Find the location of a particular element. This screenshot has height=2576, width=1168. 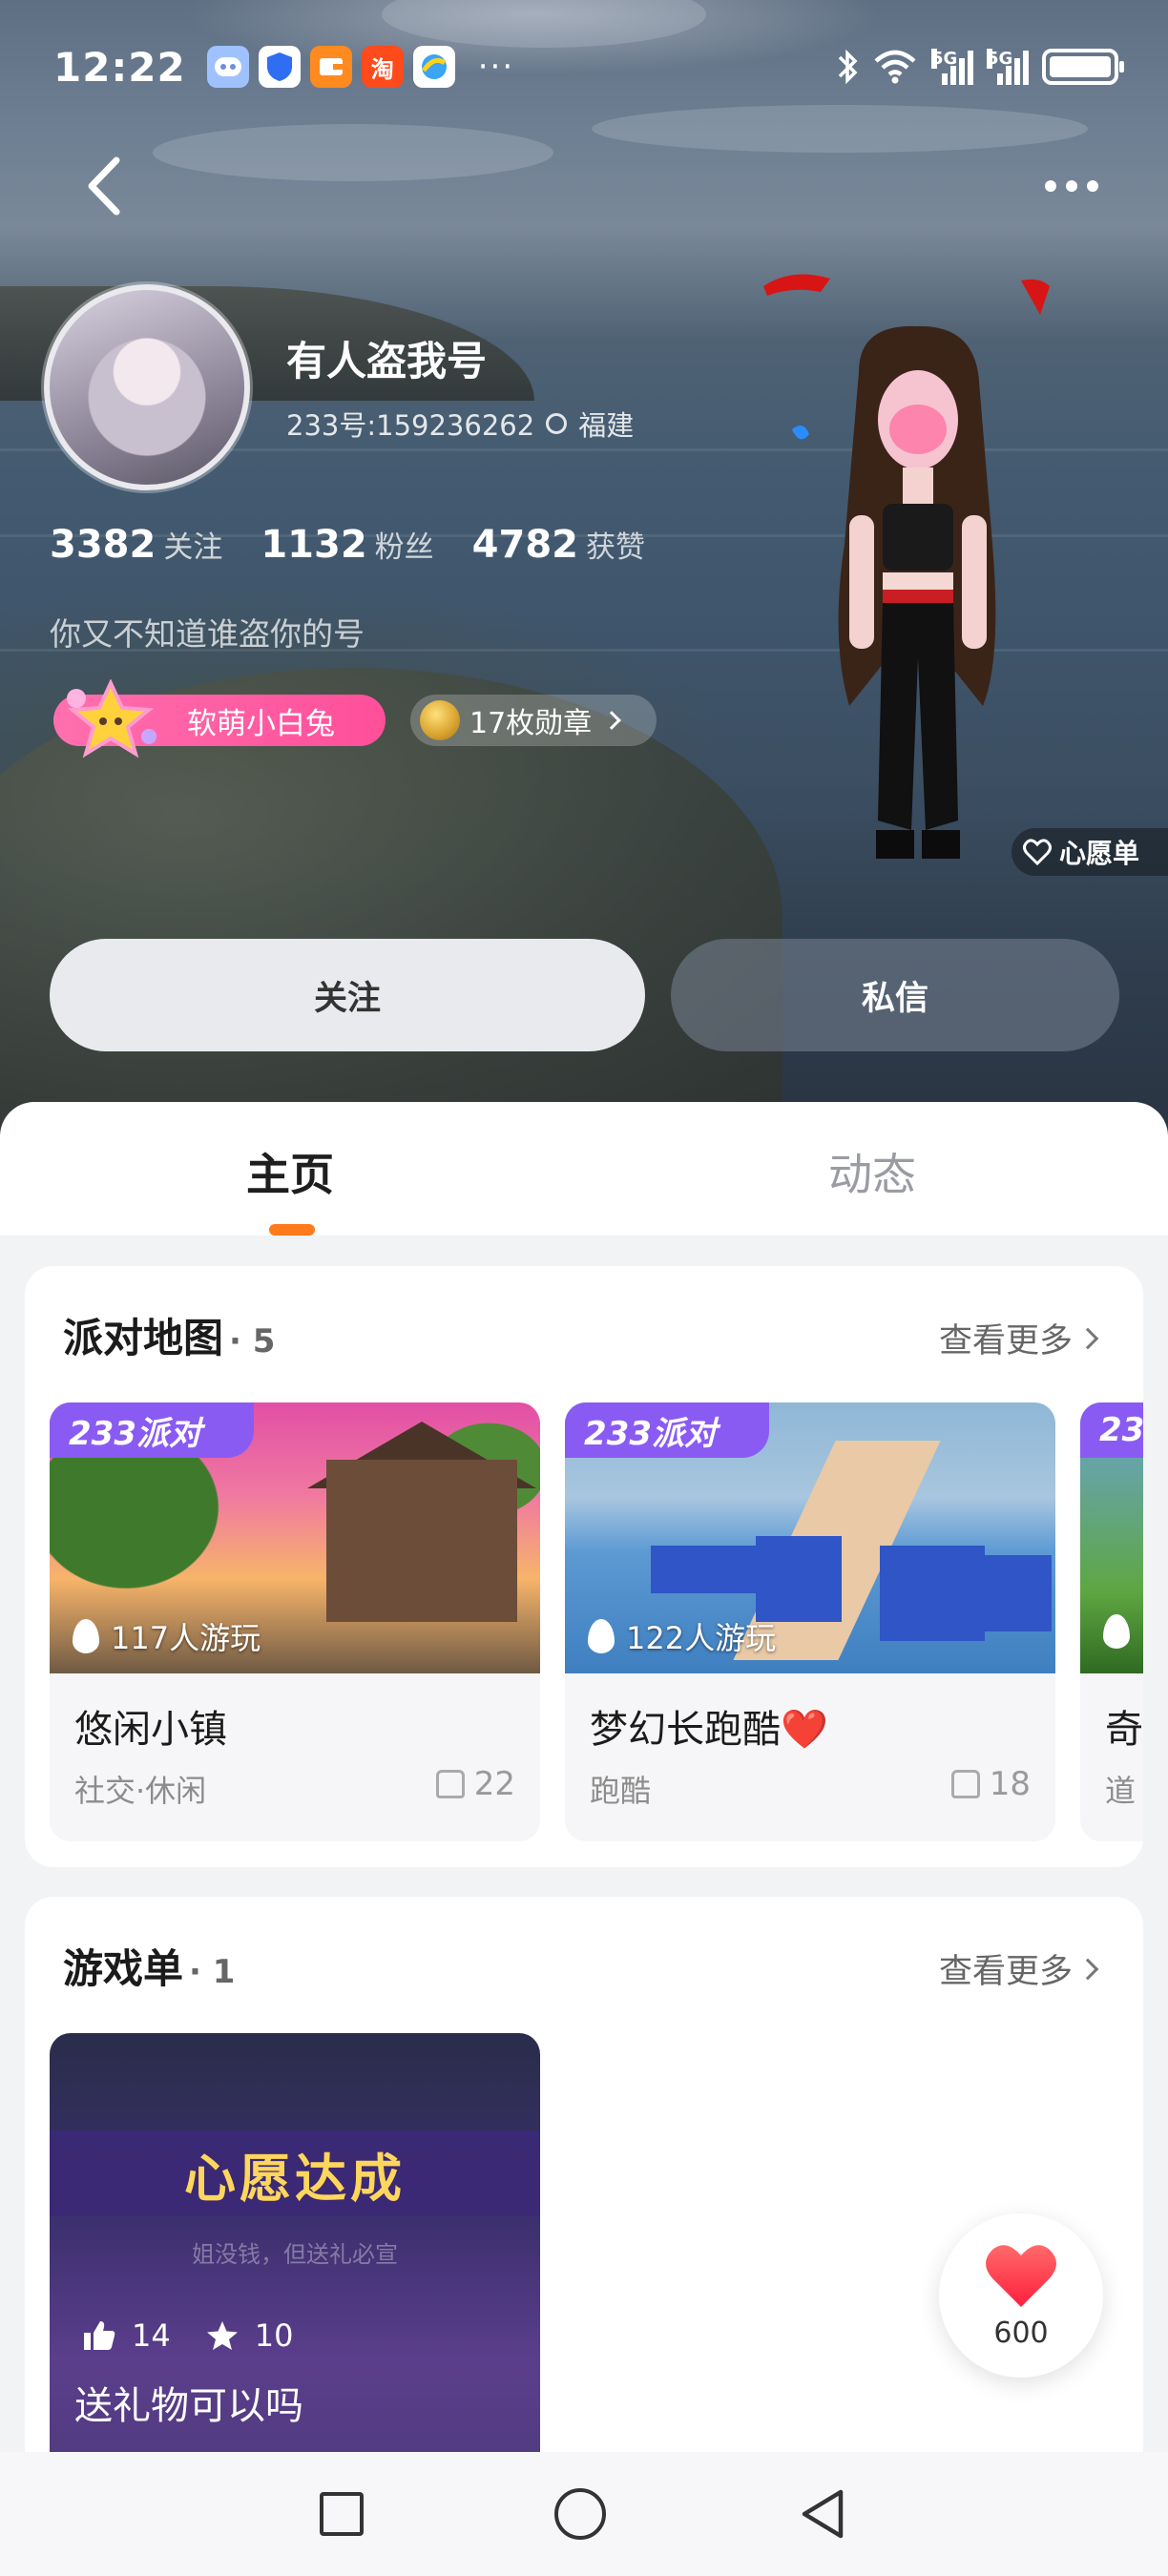

bot-icon is located at coordinates (227, 67).